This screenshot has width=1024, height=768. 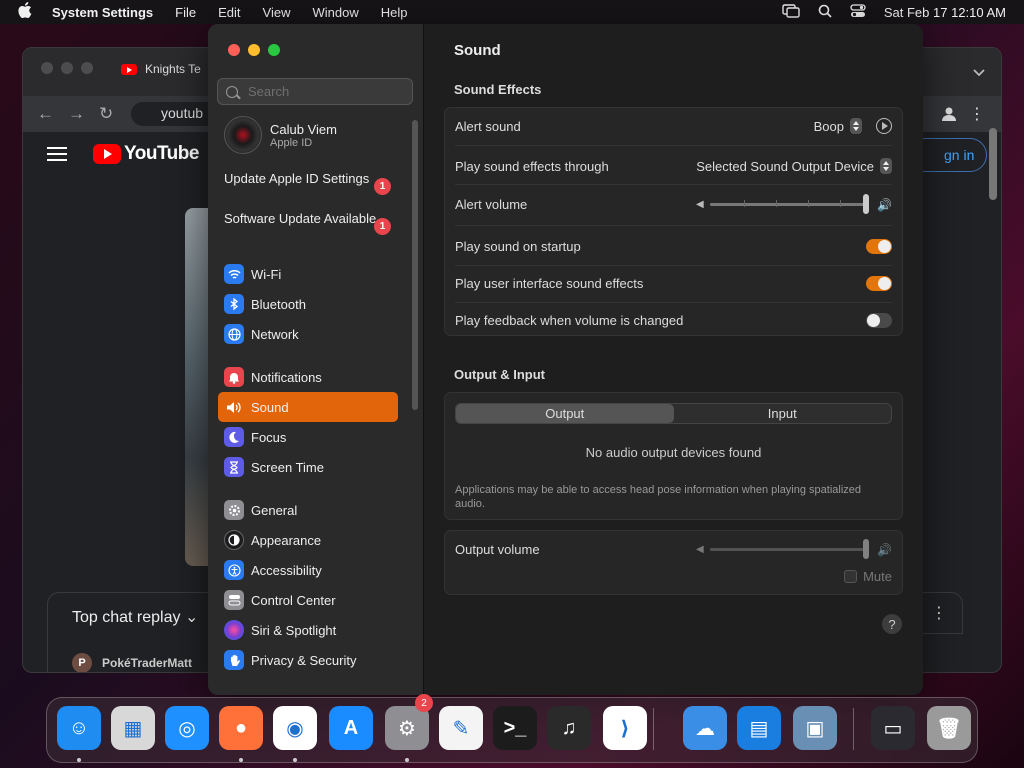 What do you see at coordinates (106, 114) in the screenshot?
I see `reload-icon: ↻` at bounding box center [106, 114].